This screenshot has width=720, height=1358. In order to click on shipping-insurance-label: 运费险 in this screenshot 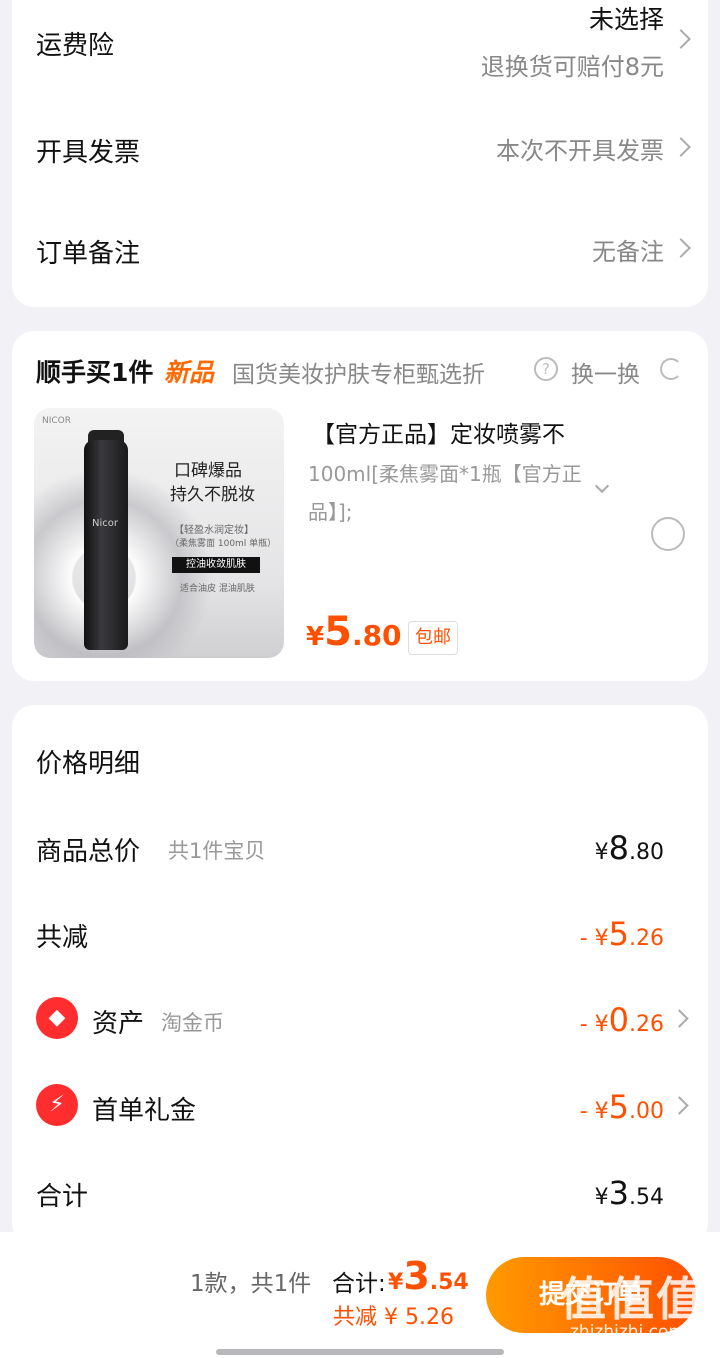, I will do `click(75, 46)`.